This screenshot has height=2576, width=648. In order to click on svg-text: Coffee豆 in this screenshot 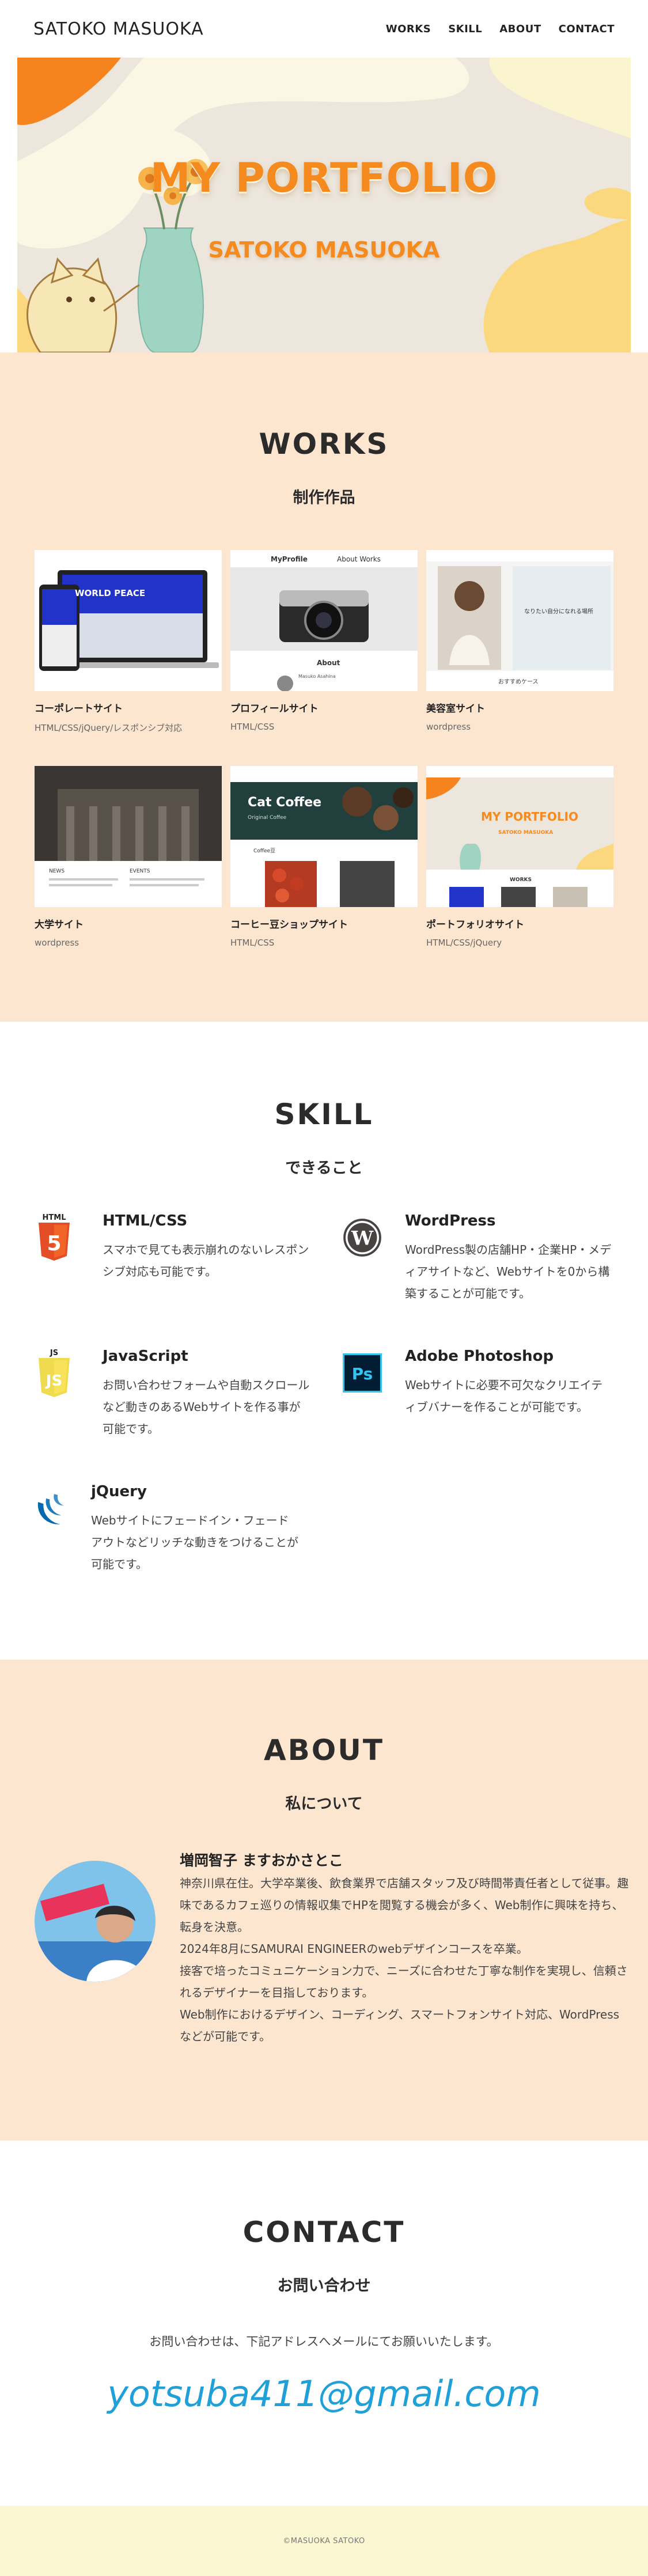, I will do `click(264, 851)`.